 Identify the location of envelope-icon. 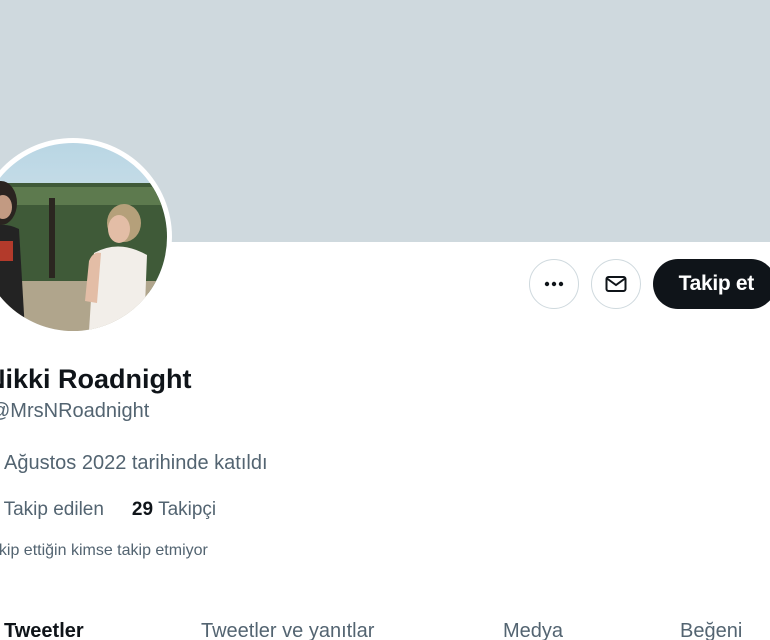
(616, 284).